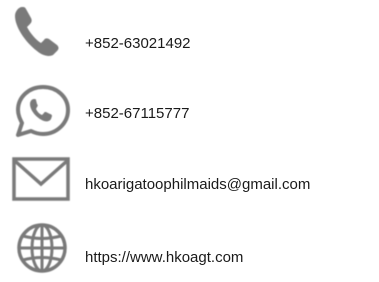 This screenshot has width=379, height=282. Describe the element at coordinates (138, 44) in the screenshot. I see `phone-number: +852-63021492` at that location.